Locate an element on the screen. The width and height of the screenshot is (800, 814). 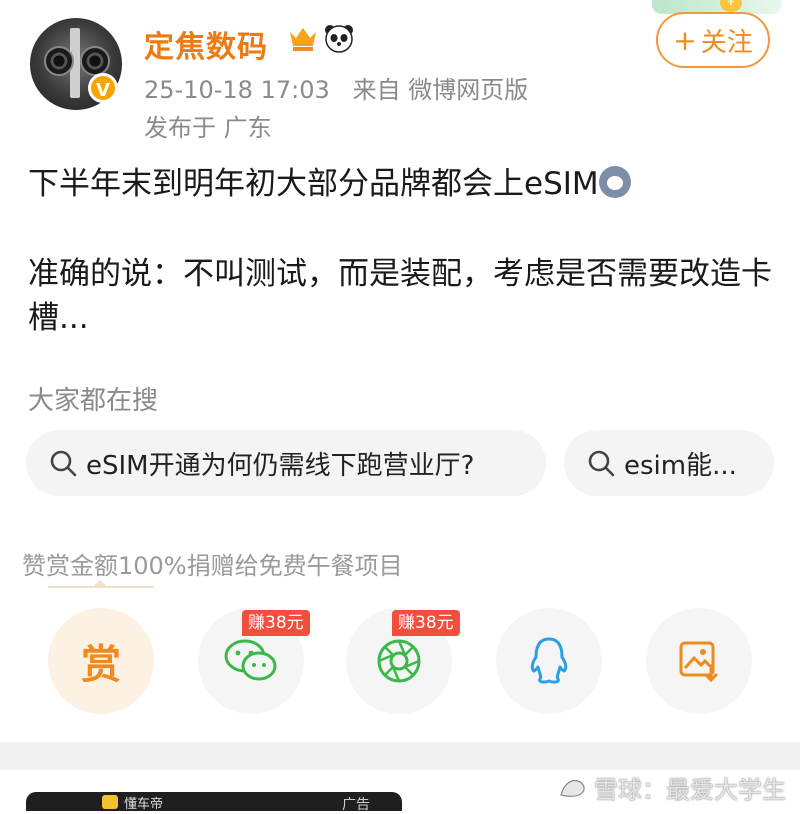
post-text-line-1: 下半年末到明年初大部分品牌都会上eSIM is located at coordinates (408, 184).